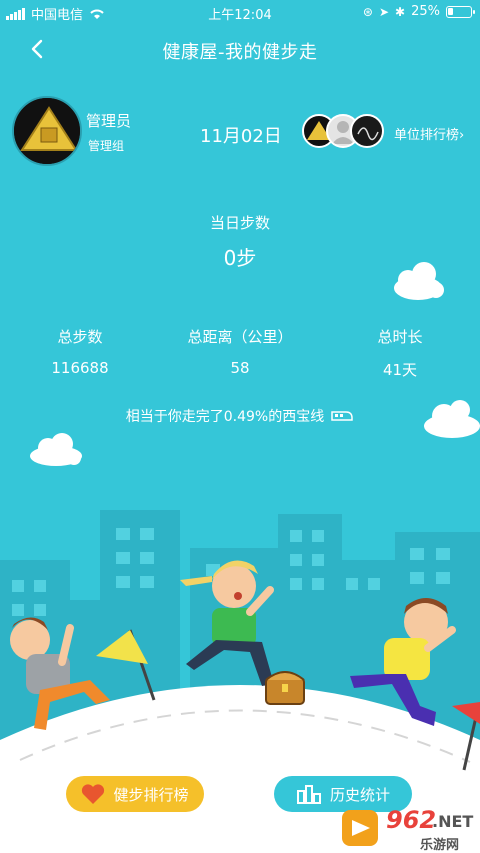 This screenshot has height=853, width=480. Describe the element at coordinates (342, 416) in the screenshot. I see `train-icon` at that location.